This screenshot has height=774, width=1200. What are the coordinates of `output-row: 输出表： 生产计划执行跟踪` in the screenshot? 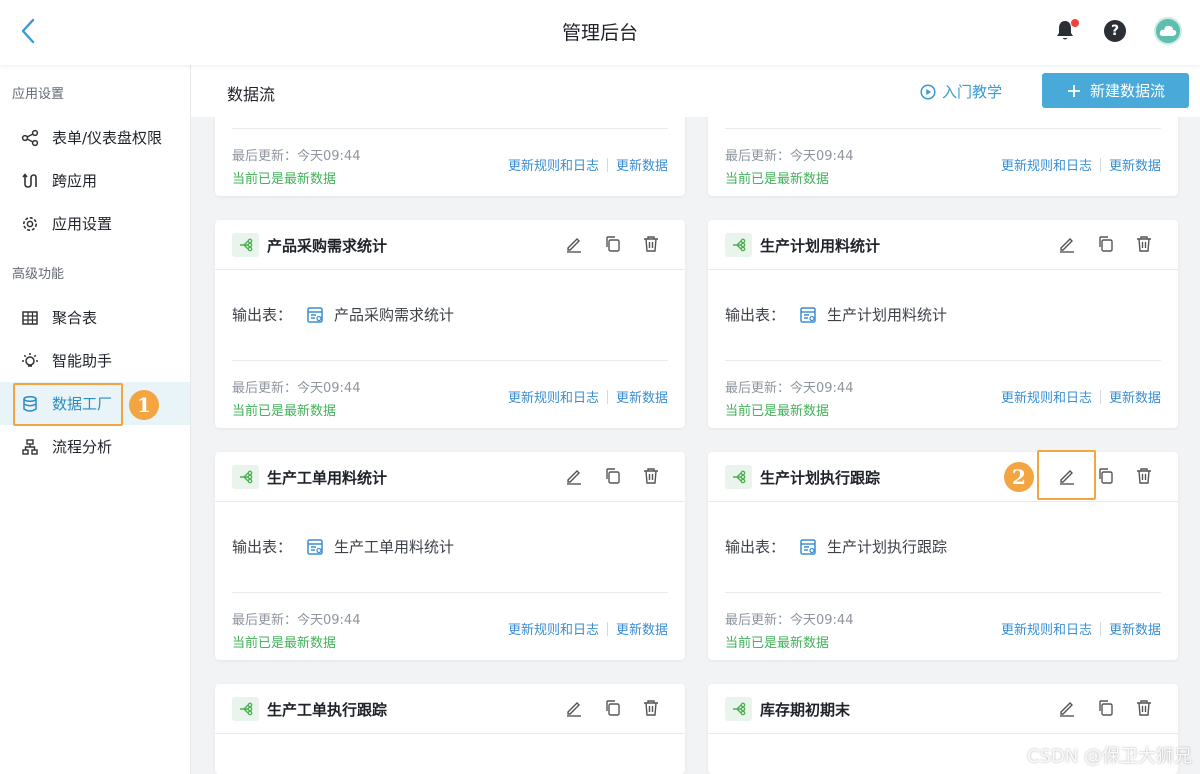 It's located at (836, 546).